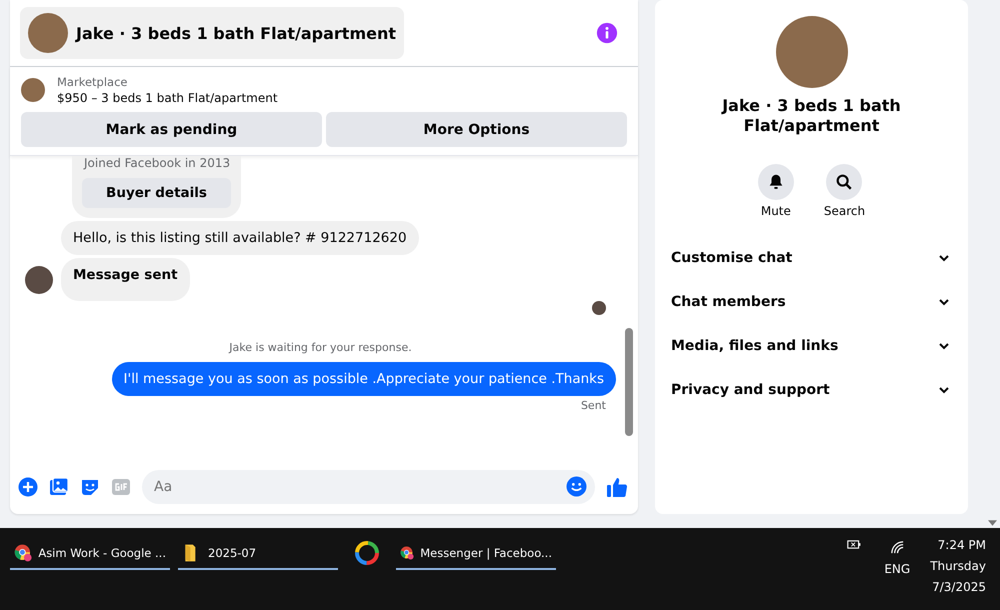 The image size is (1000, 610). I want to click on message-bubble: Hello, is this listing still available? # 9122712620, so click(240, 238).